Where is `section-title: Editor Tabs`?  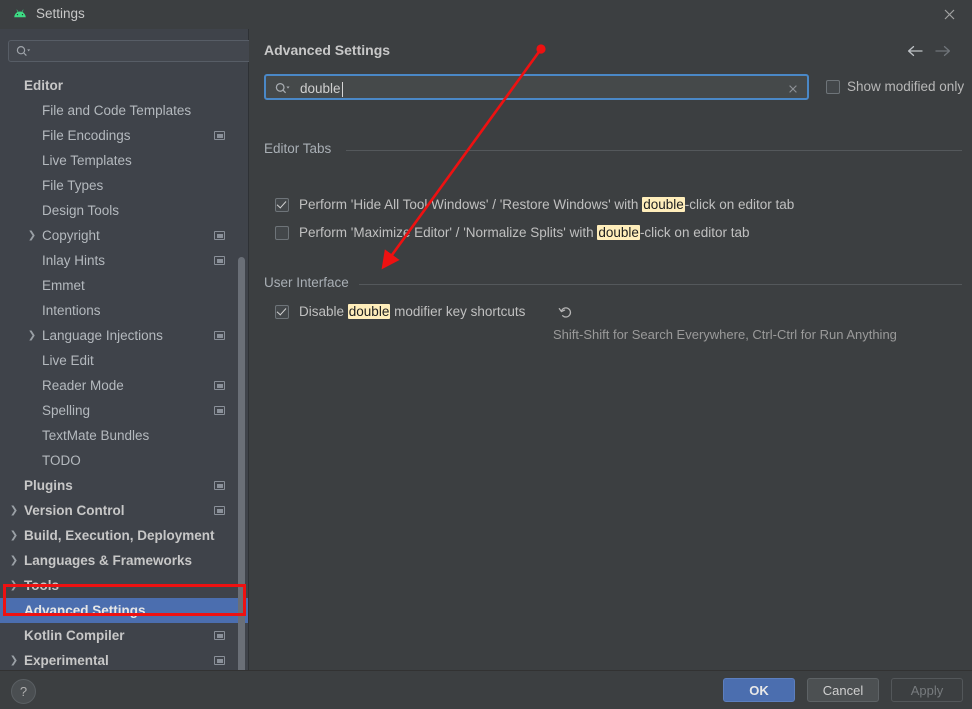
section-title: Editor Tabs is located at coordinates (298, 148).